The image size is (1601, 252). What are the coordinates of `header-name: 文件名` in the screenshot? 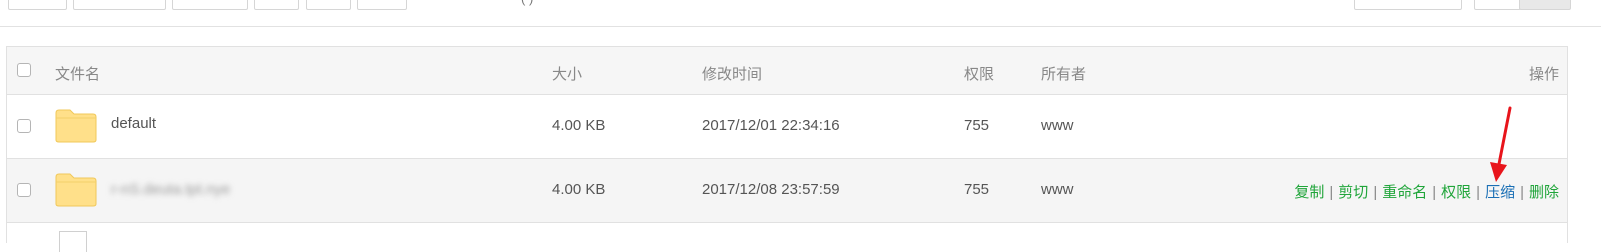 It's located at (77, 73).